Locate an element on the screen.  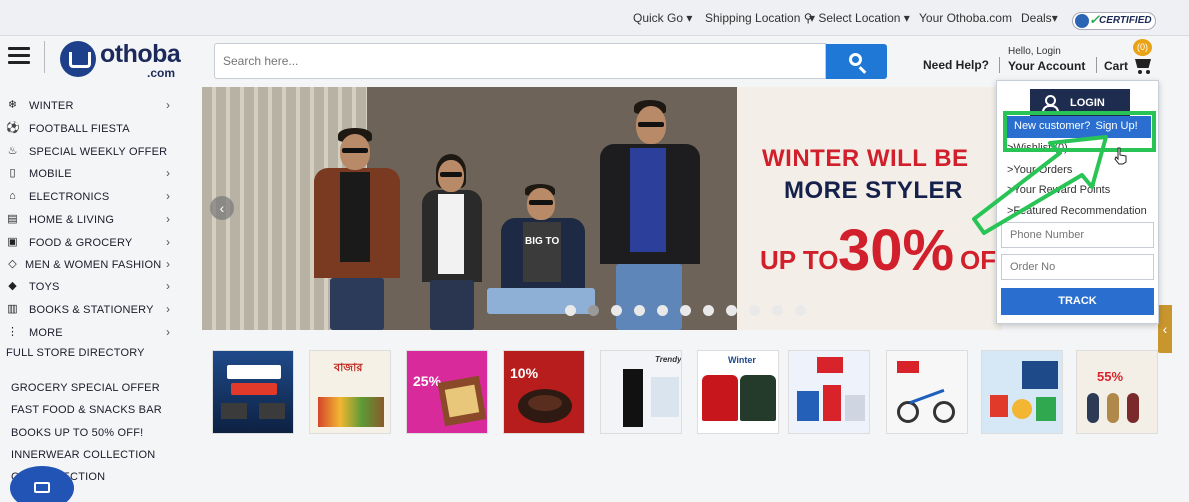
promo-link: GROCERY SPECIAL OFFER is located at coordinates (85, 388).